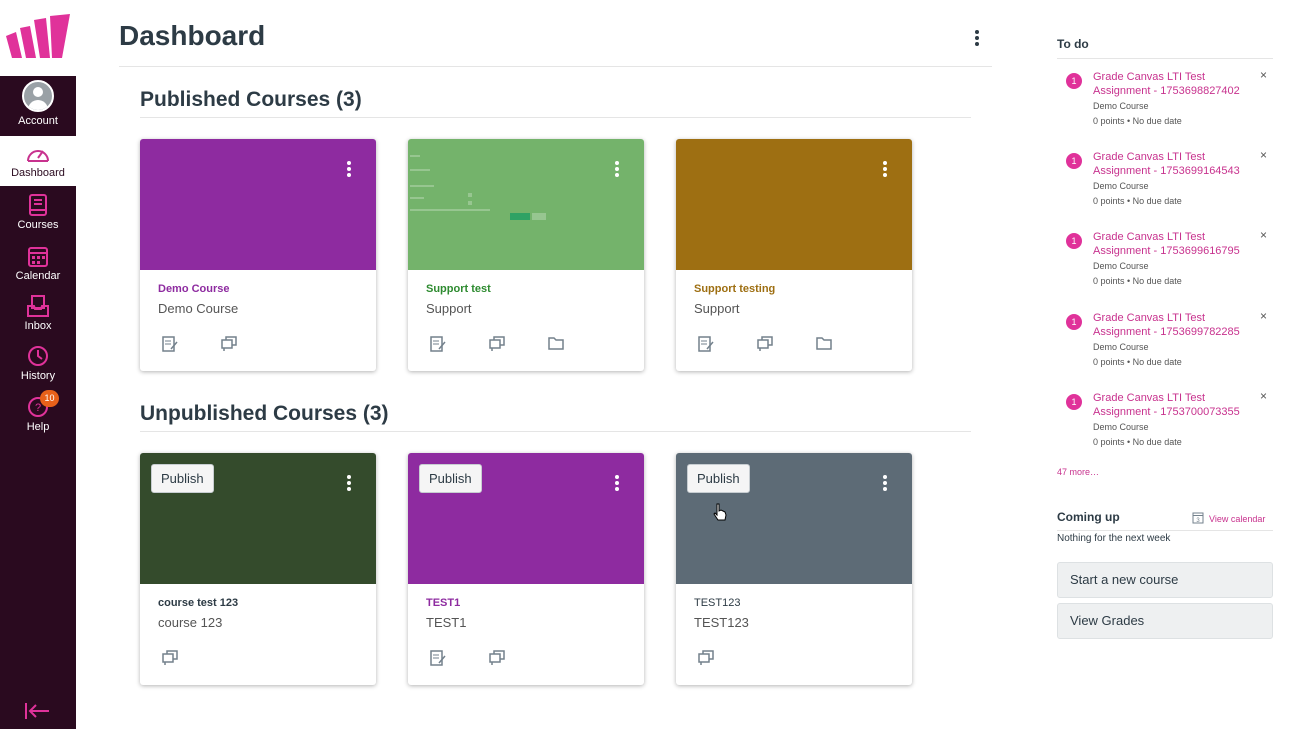  I want to click on nav-calendar-label: Calendar, so click(38, 276).